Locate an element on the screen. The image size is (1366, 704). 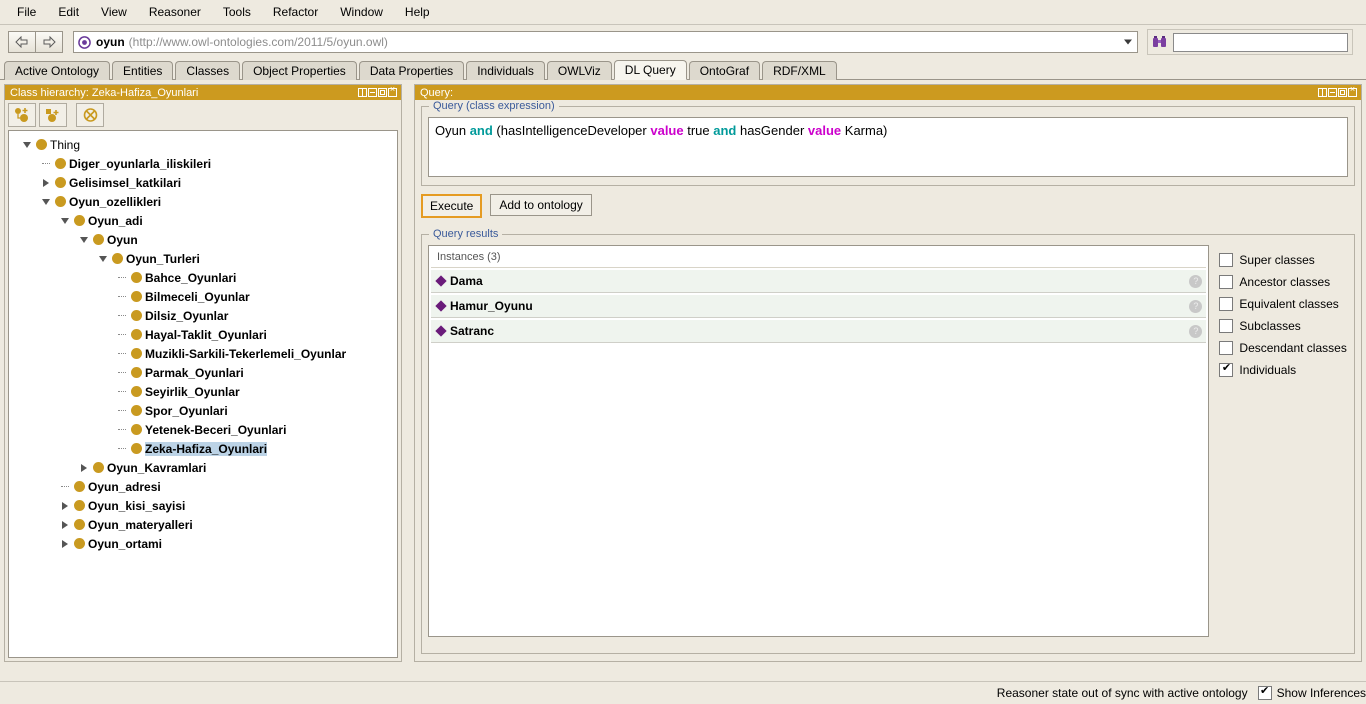
menu-item-view: View is located at coordinates (114, 12).